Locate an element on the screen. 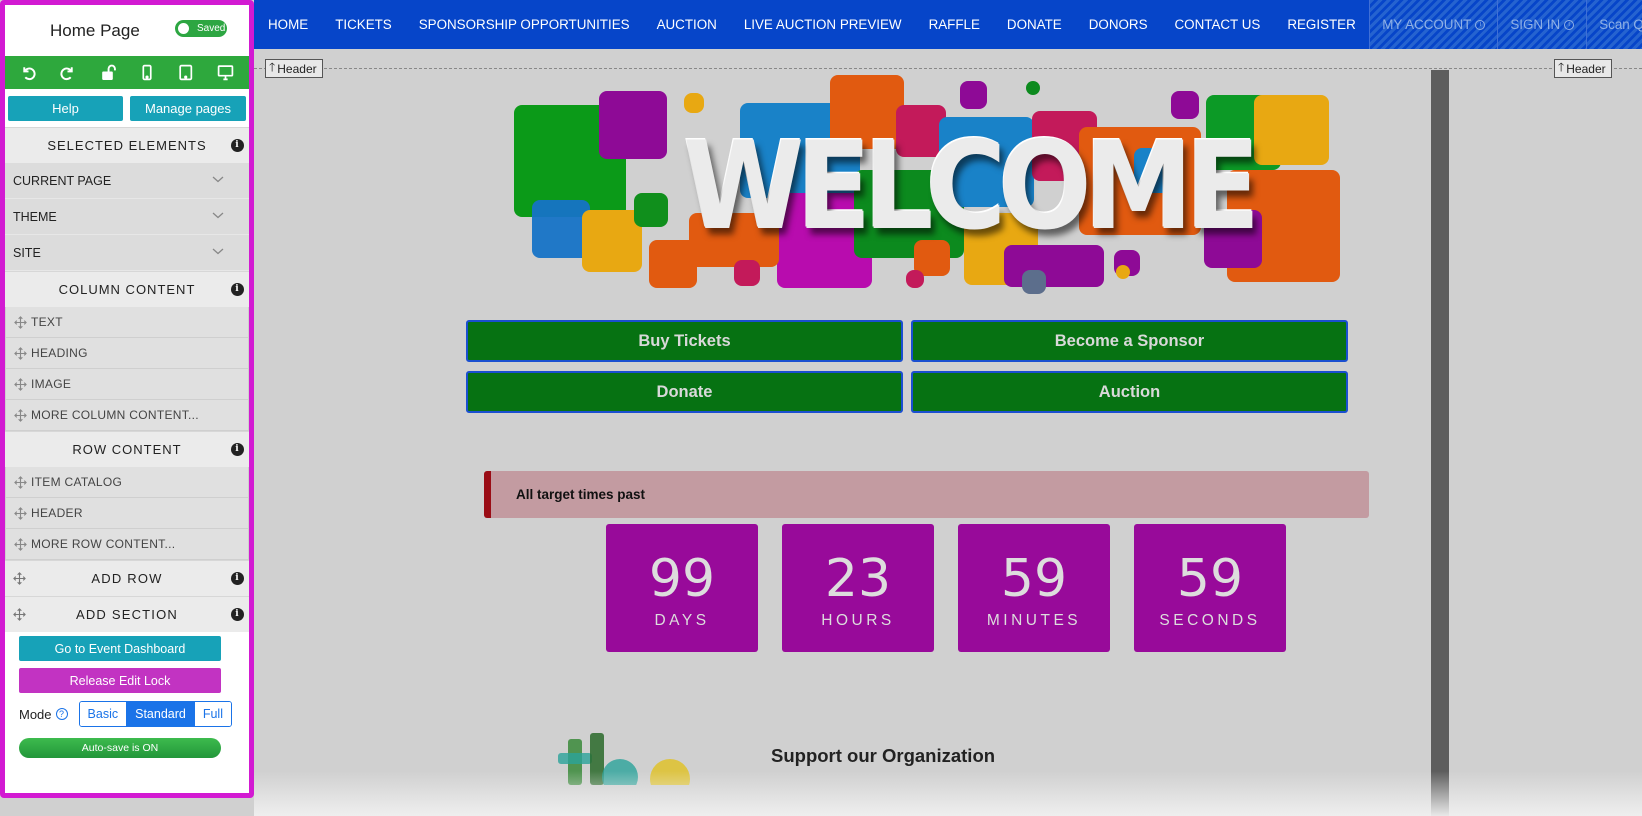 The image size is (1642, 816). mode-label: Mode is located at coordinates (35, 714).